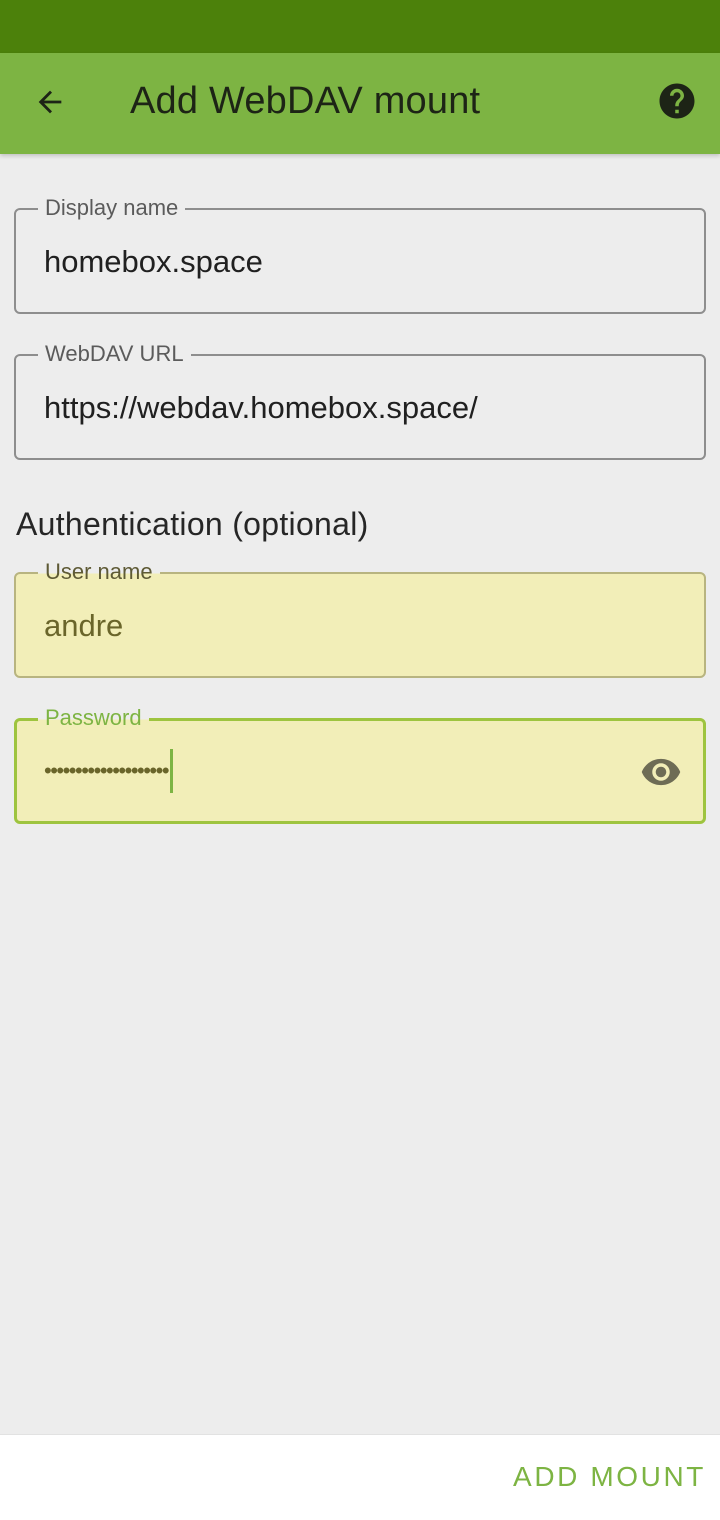  I want to click on help-button, so click(677, 103).